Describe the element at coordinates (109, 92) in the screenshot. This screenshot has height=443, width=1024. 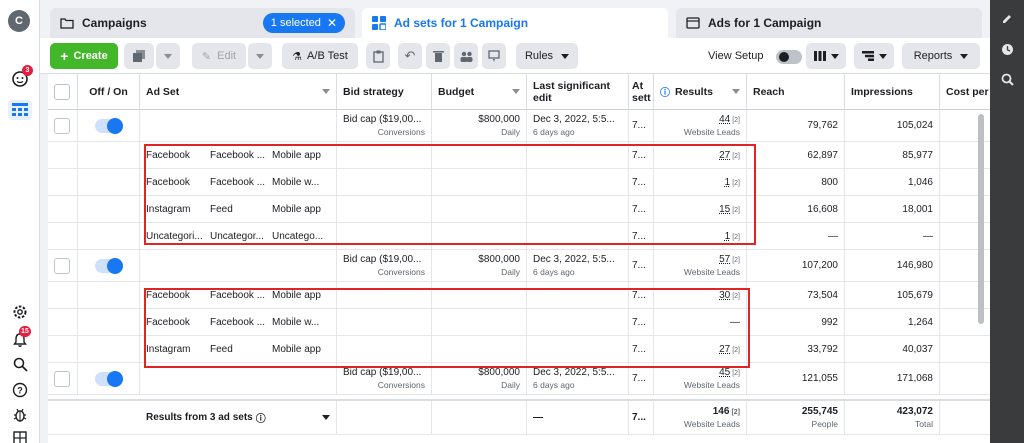
I see `header-off-on: Off / On` at that location.